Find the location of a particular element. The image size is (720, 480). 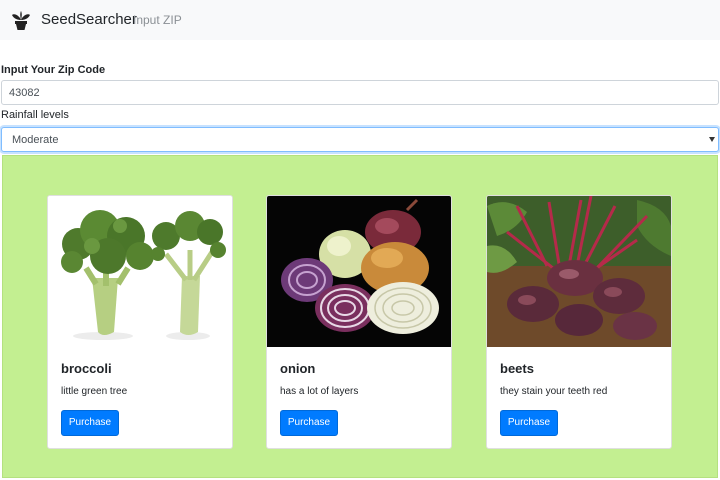

brand-name: SeedSearcher is located at coordinates (89, 20).